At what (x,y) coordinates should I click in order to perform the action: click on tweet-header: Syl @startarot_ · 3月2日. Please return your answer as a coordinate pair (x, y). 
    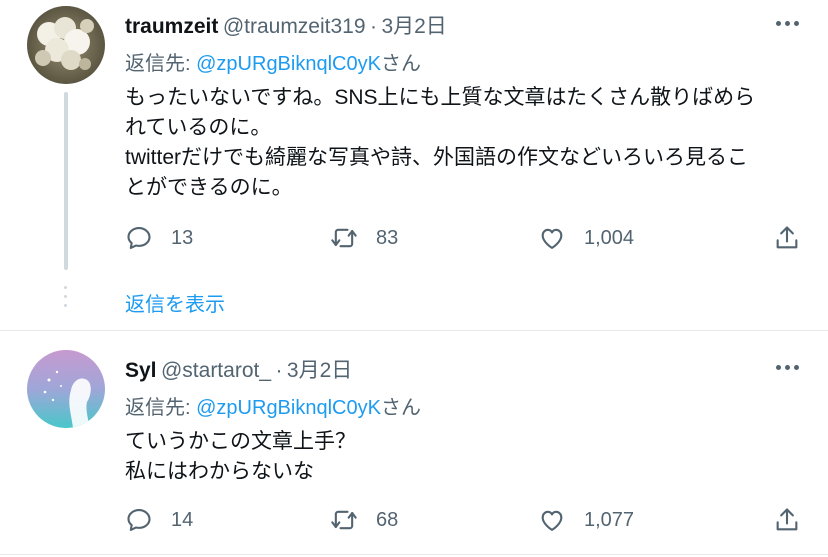
    Looking at the image, I should click on (238, 369).